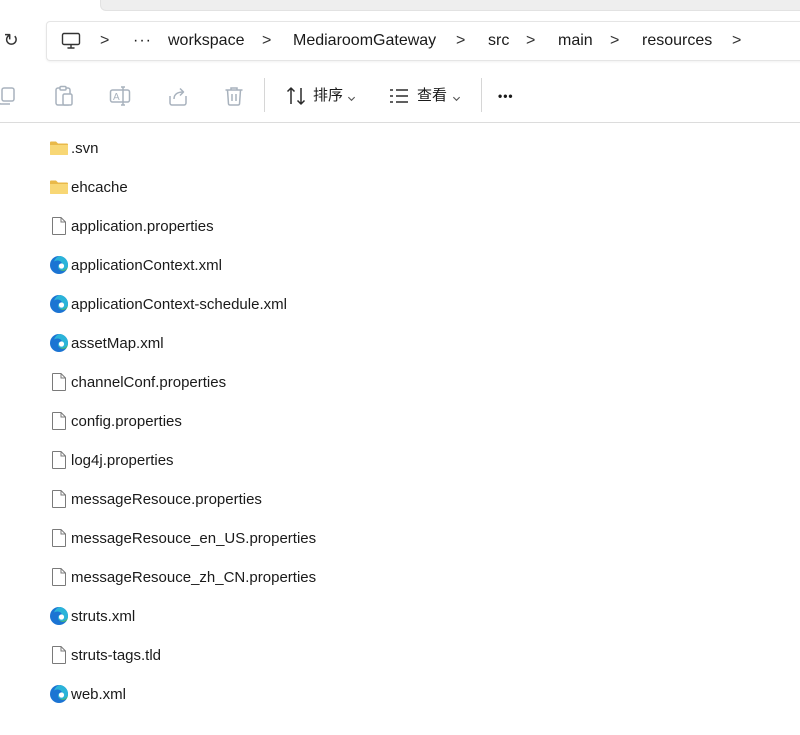 This screenshot has height=735, width=800. I want to click on list-item: messageResouce_zh_CN.properties, so click(400, 577).